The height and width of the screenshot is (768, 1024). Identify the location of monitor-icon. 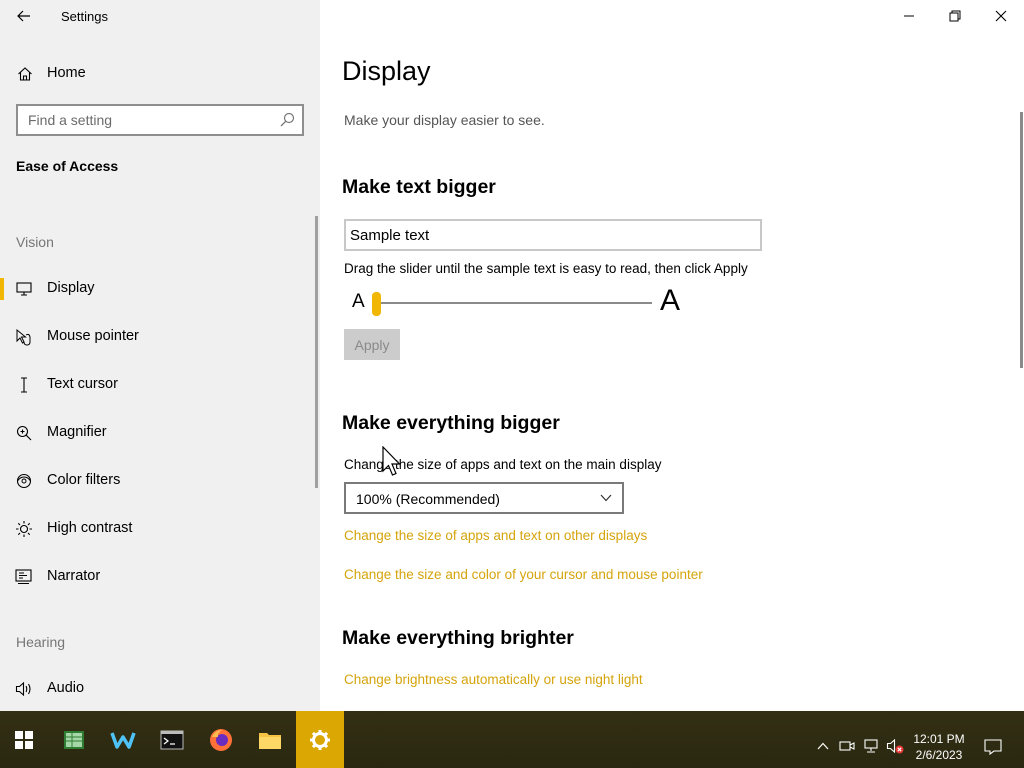
(24, 289).